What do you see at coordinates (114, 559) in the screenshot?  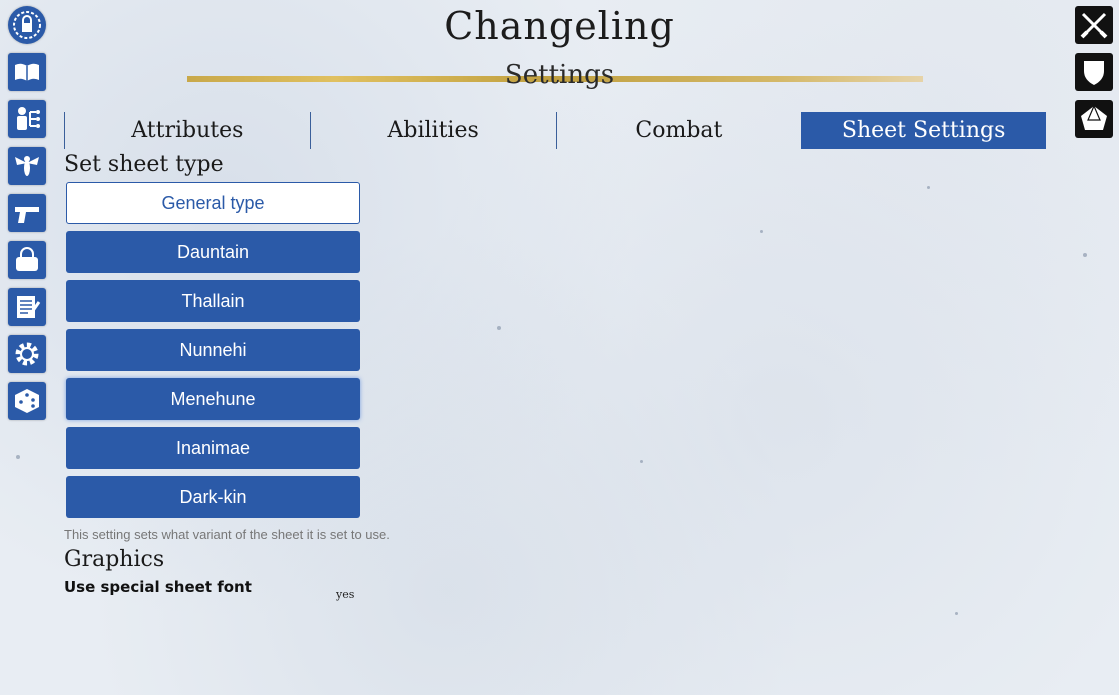 I see `graphics-heading: Graphics` at bounding box center [114, 559].